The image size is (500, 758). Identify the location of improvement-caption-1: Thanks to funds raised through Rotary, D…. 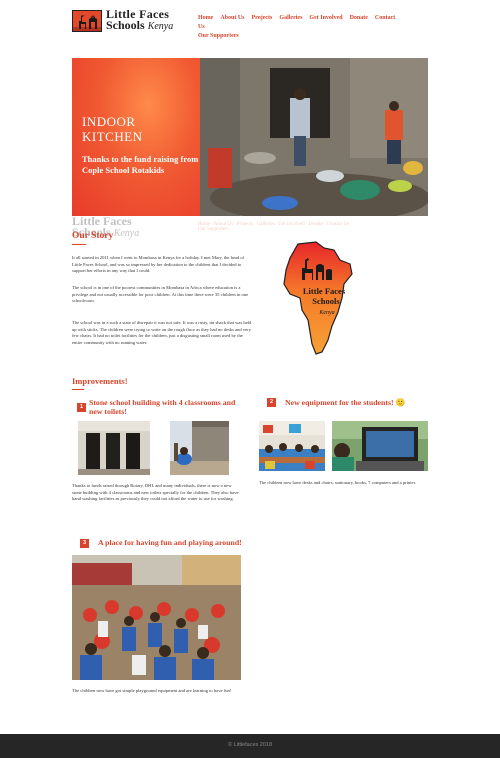
(155, 492).